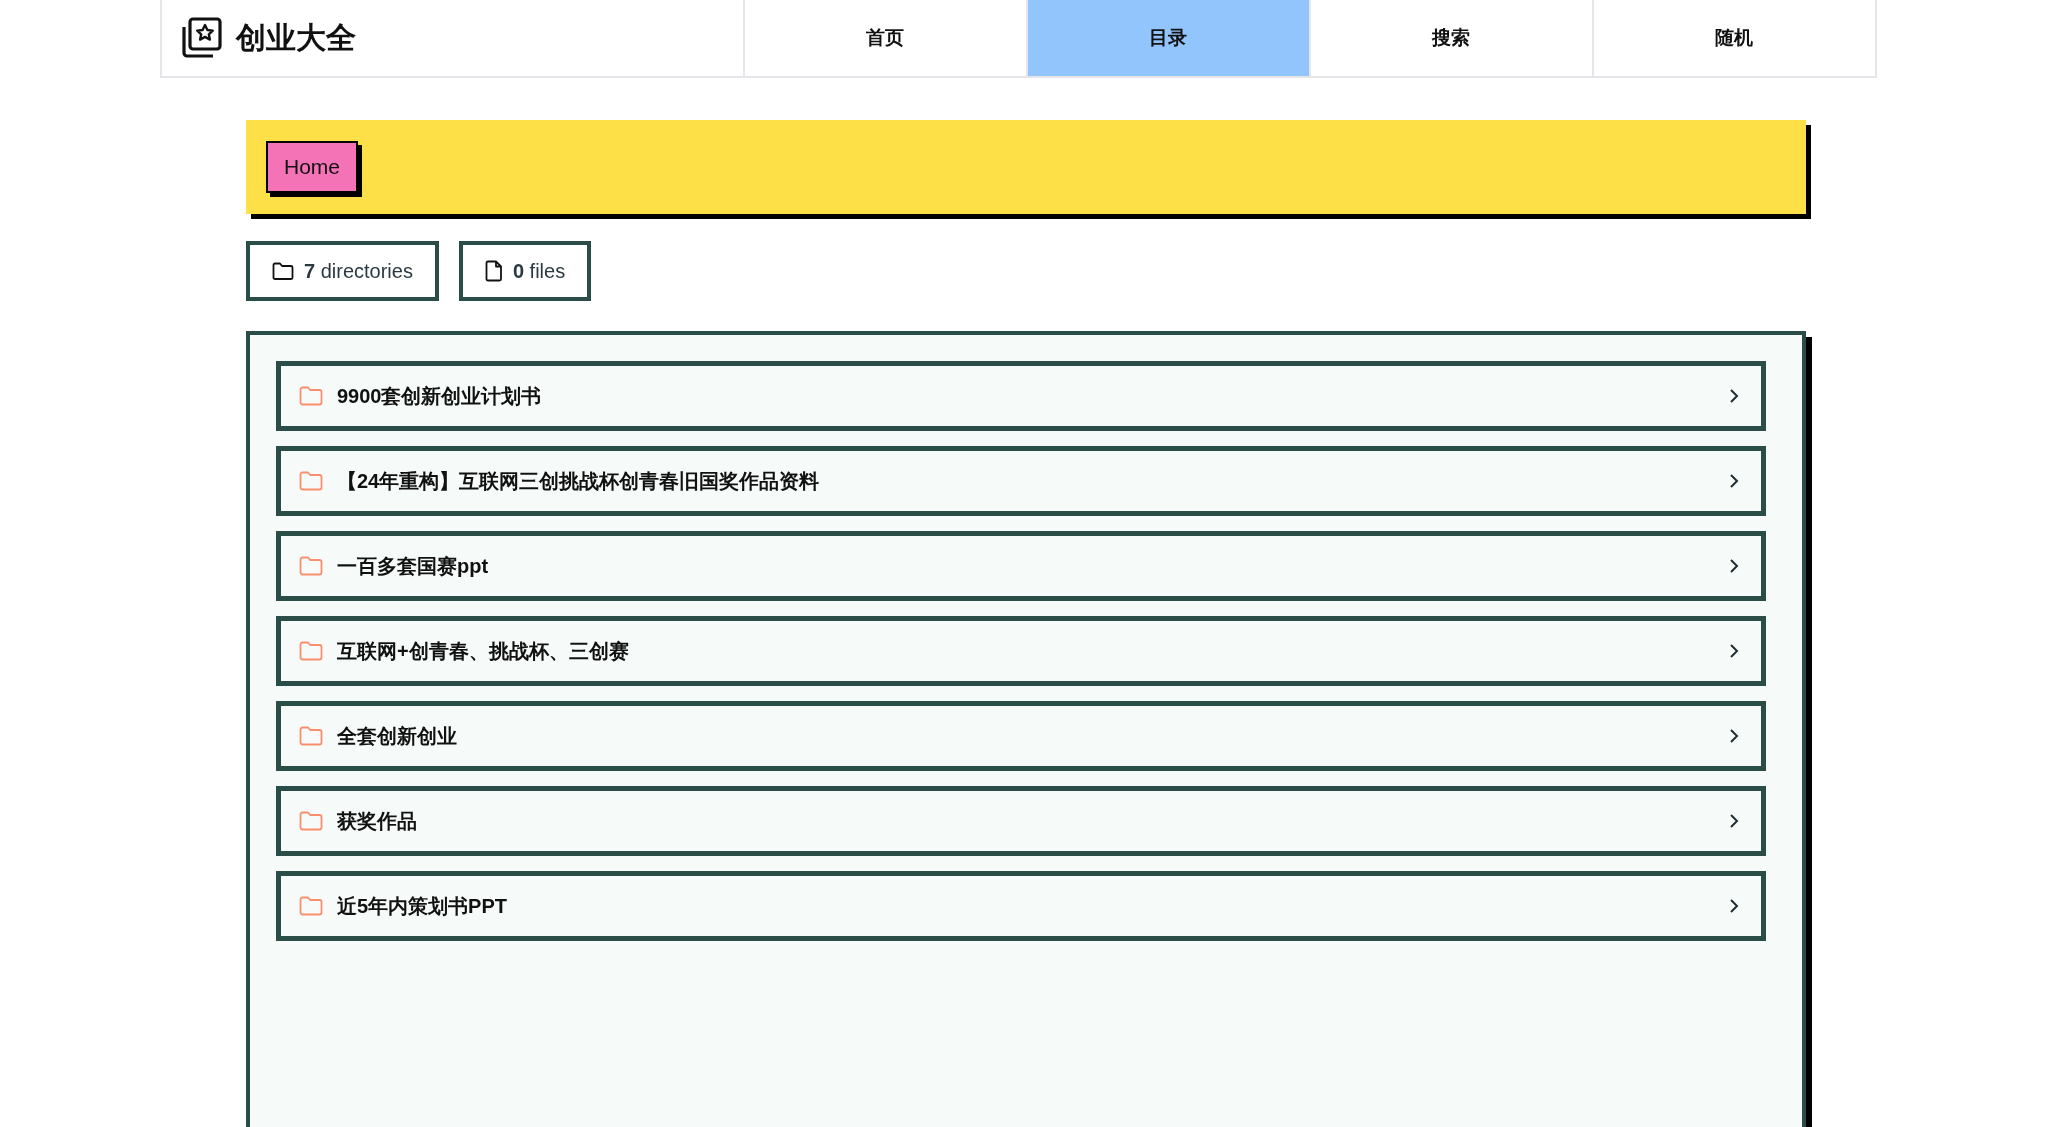 Image resolution: width=2056 pixels, height=1127 pixels. What do you see at coordinates (1021, 906) in the screenshot?
I see `directory-item: 近5年内策划书PPT` at bounding box center [1021, 906].